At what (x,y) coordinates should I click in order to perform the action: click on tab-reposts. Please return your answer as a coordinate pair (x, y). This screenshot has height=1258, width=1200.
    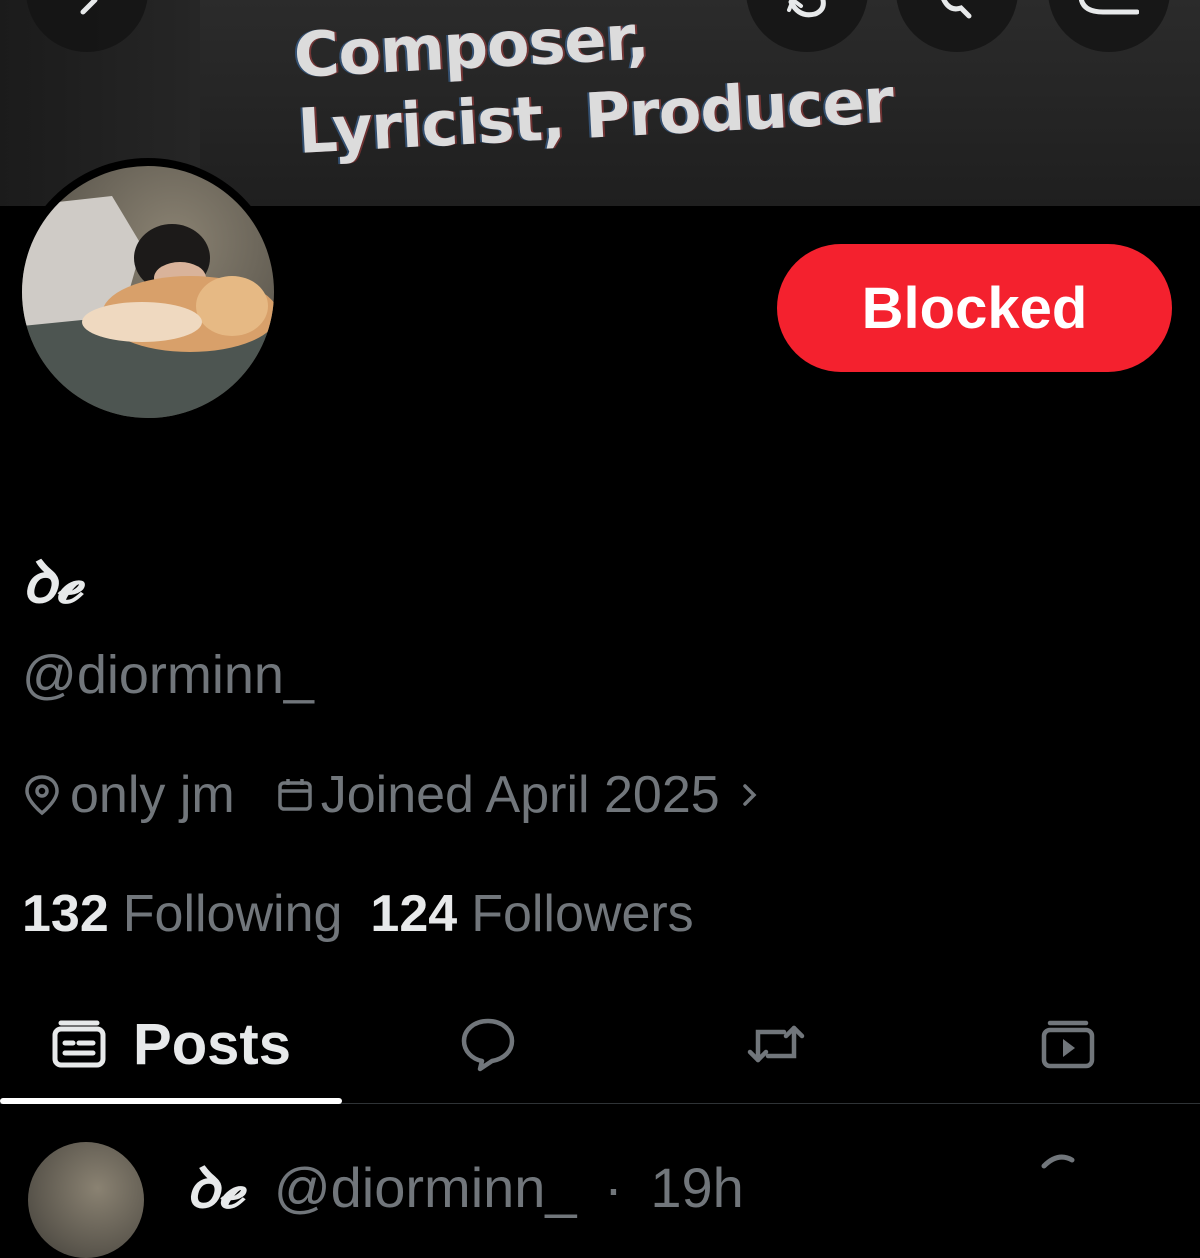
    Looking at the image, I should click on (776, 1044).